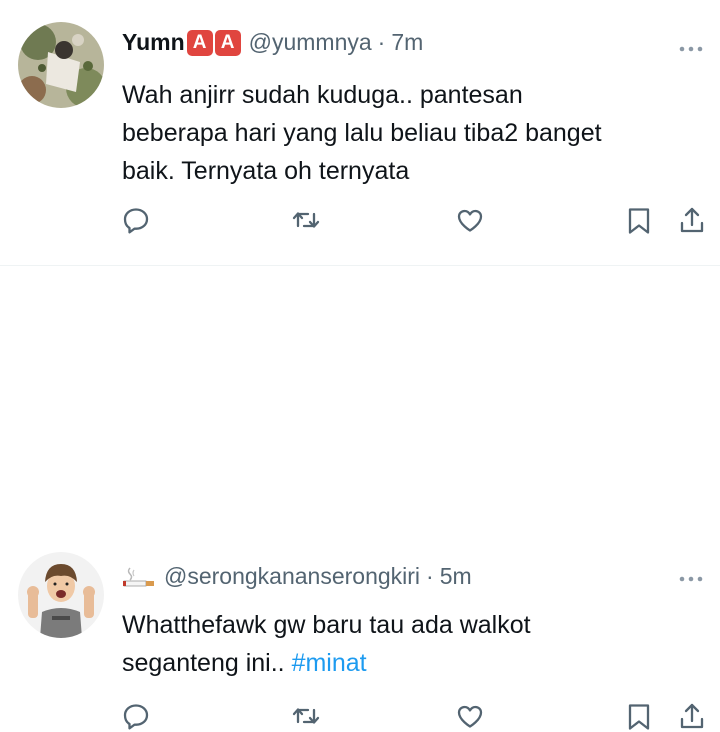 This screenshot has width=720, height=732. I want to click on tweet-text-line: baik. Ternyata oh ternyata, so click(266, 171).